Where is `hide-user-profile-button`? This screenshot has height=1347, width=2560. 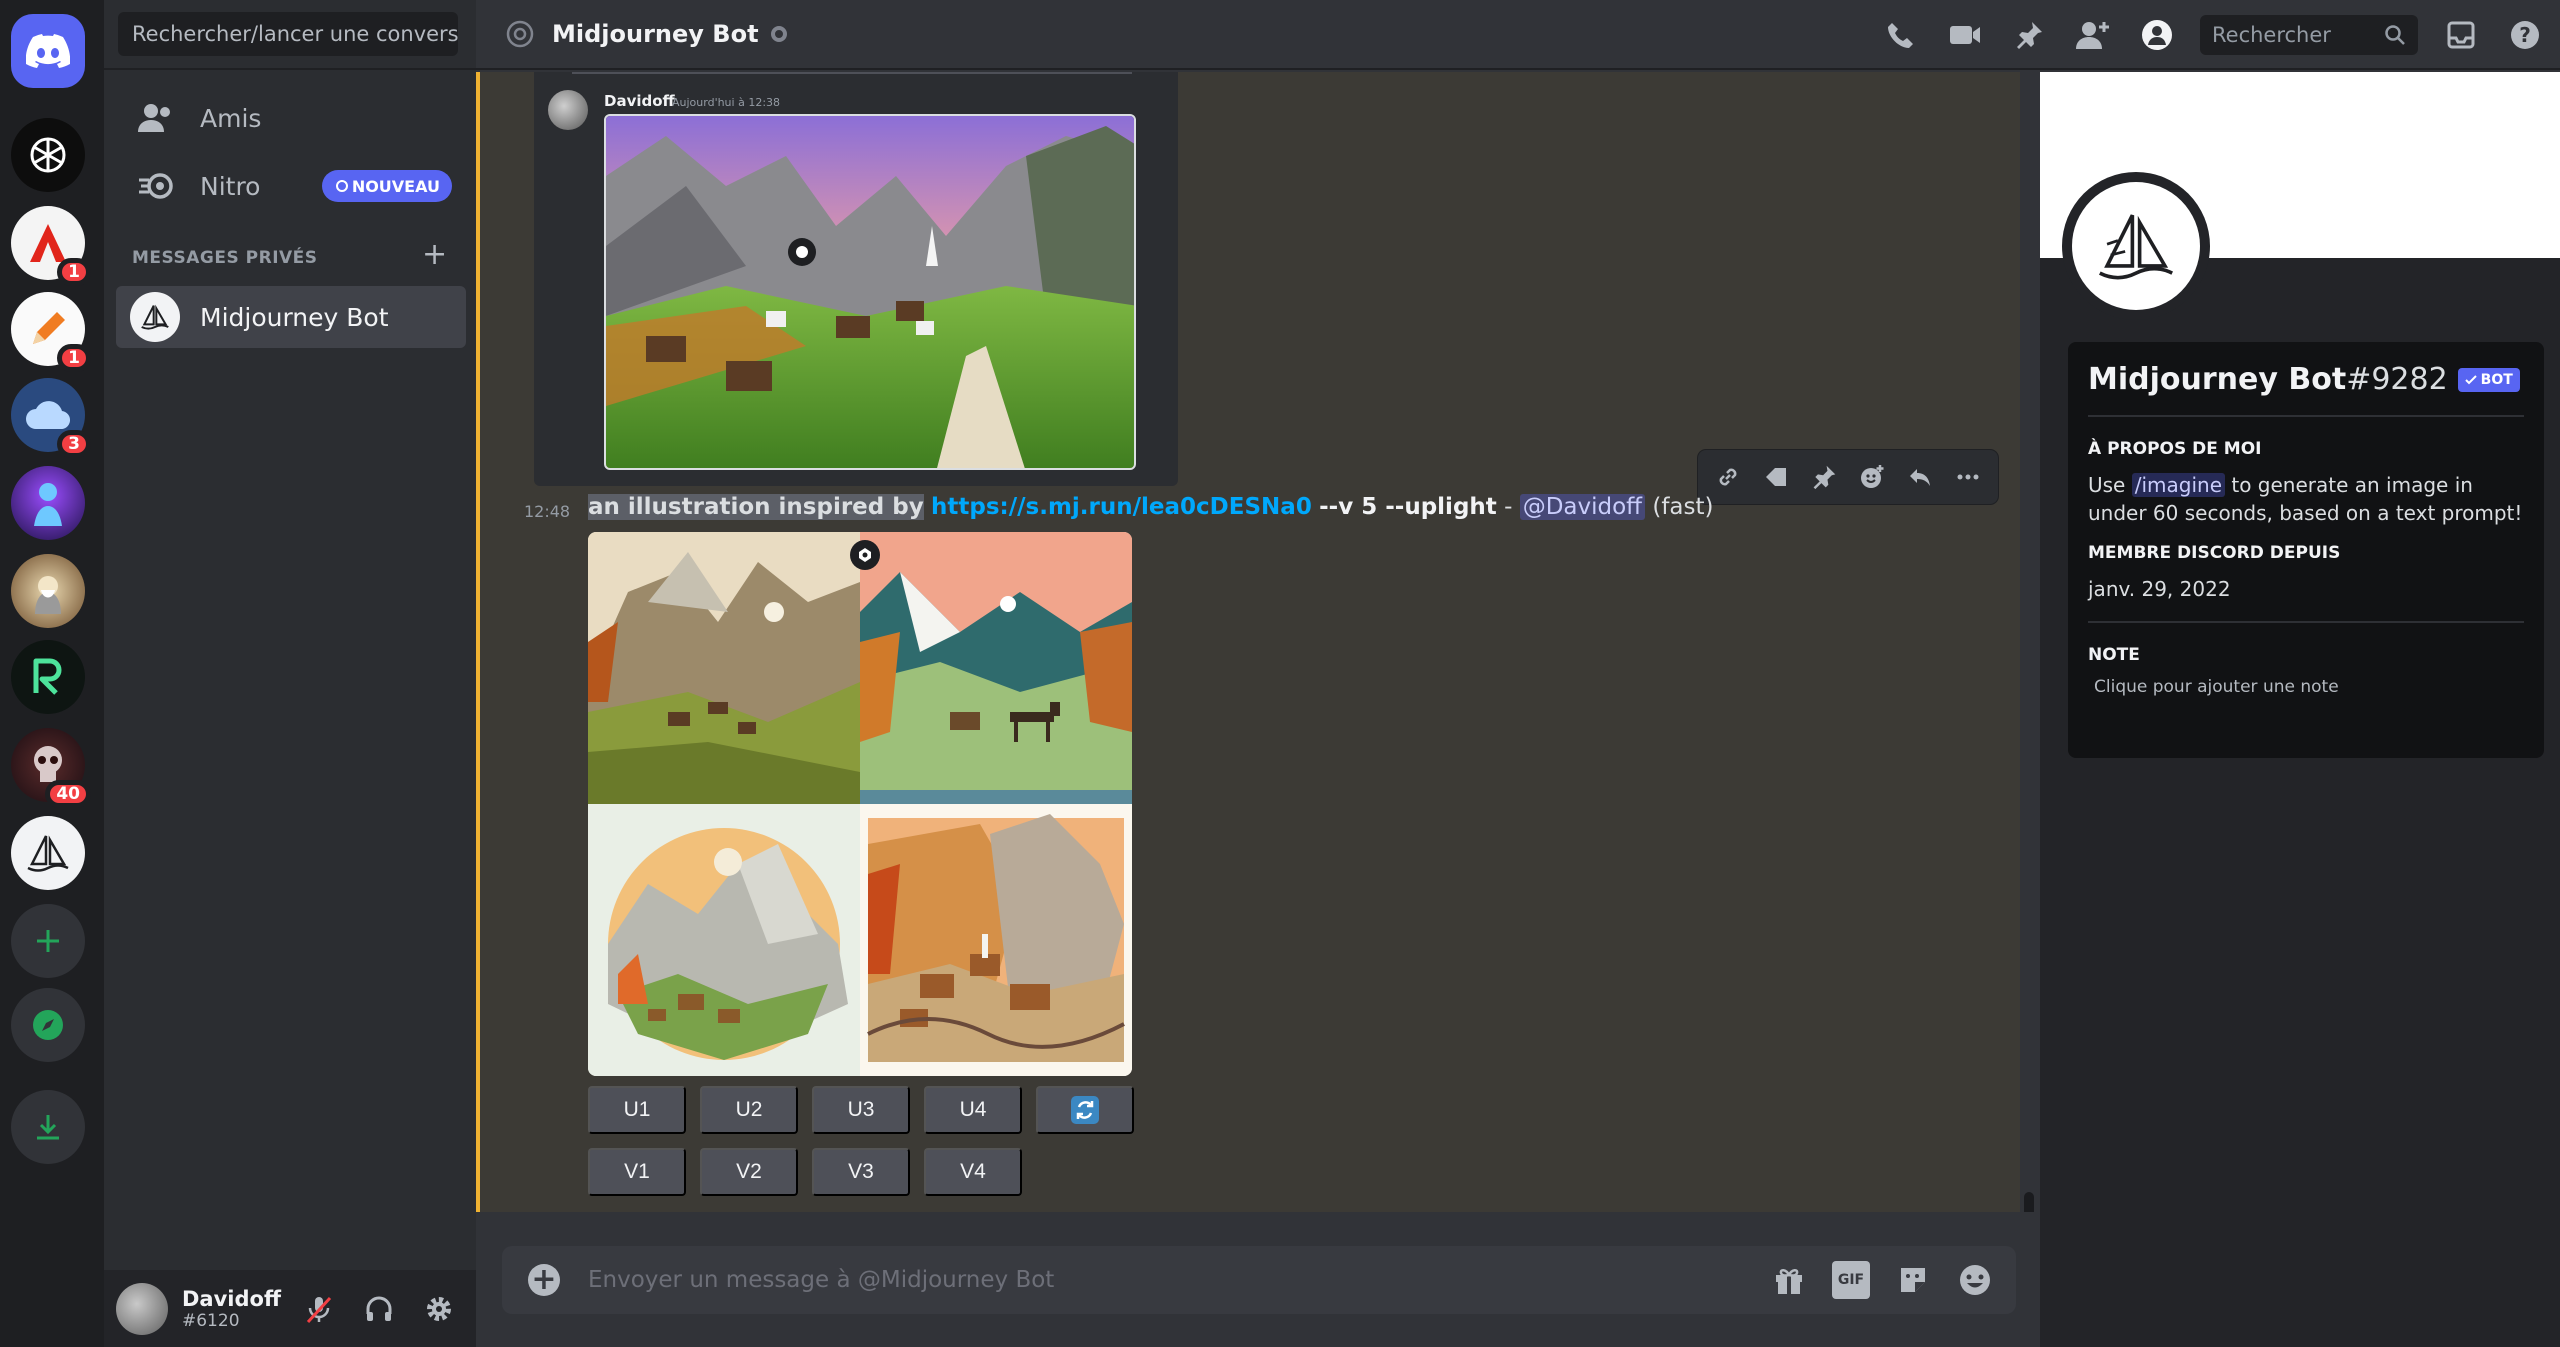 hide-user-profile-button is located at coordinates (2157, 35).